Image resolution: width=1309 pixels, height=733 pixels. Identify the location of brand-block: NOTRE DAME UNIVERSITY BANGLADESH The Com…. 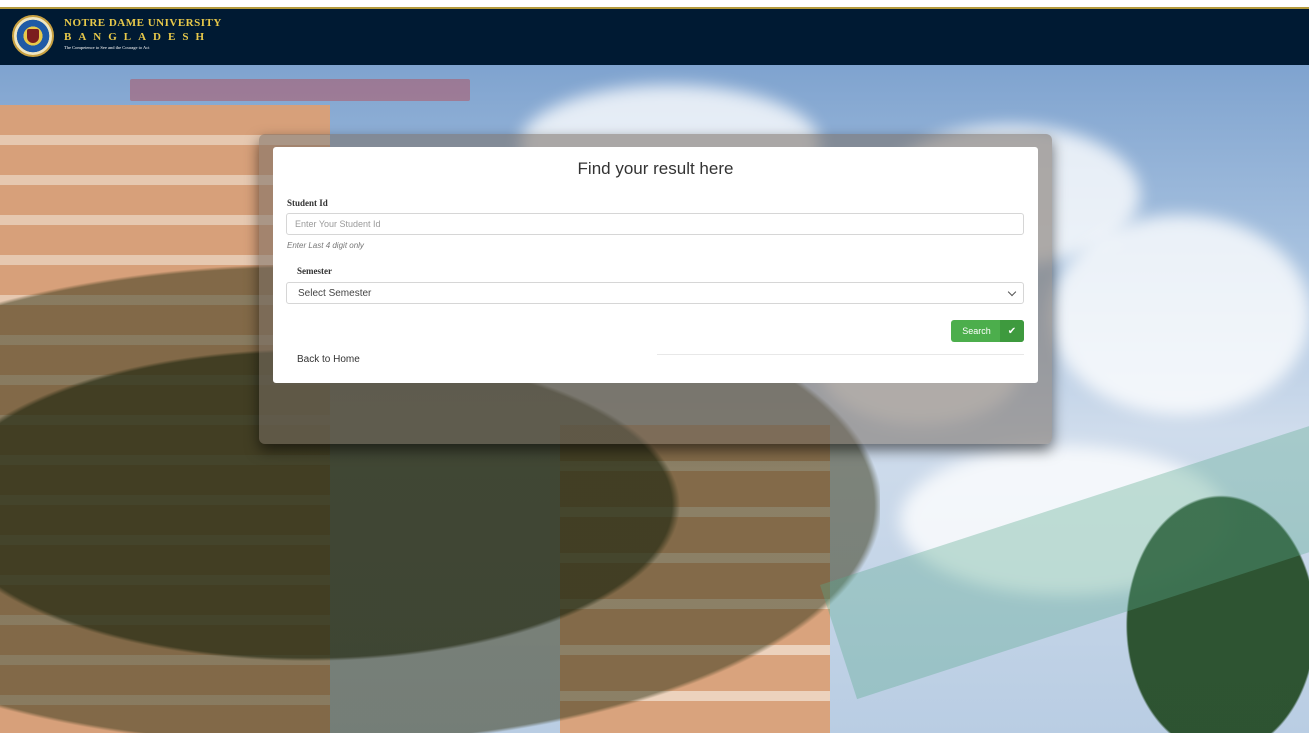
(143, 33).